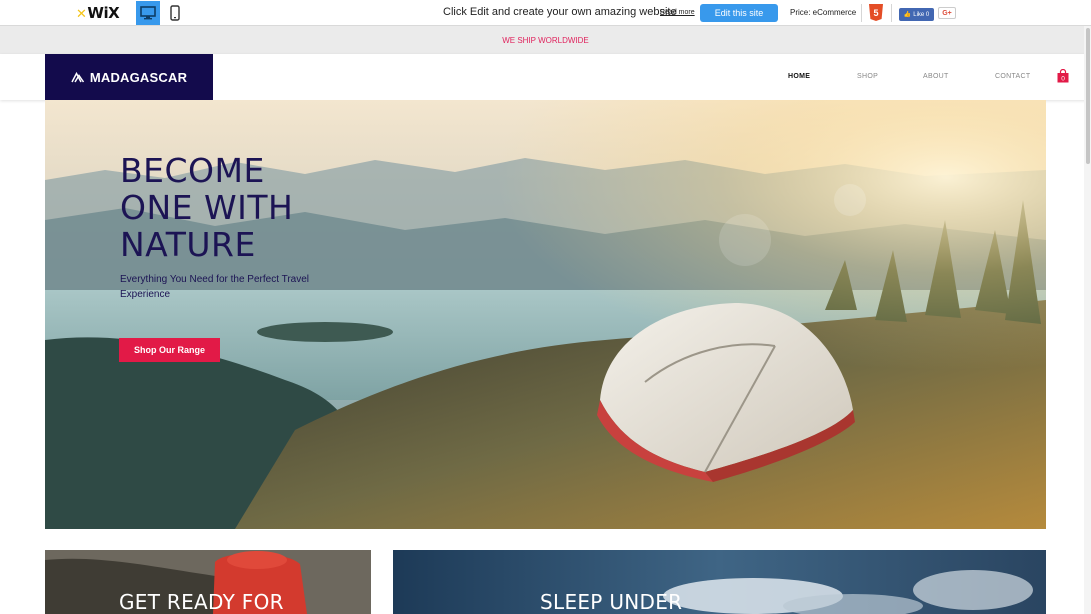 This screenshot has height=614, width=1091. Describe the element at coordinates (947, 13) in the screenshot. I see `google-plus-button: G+` at that location.